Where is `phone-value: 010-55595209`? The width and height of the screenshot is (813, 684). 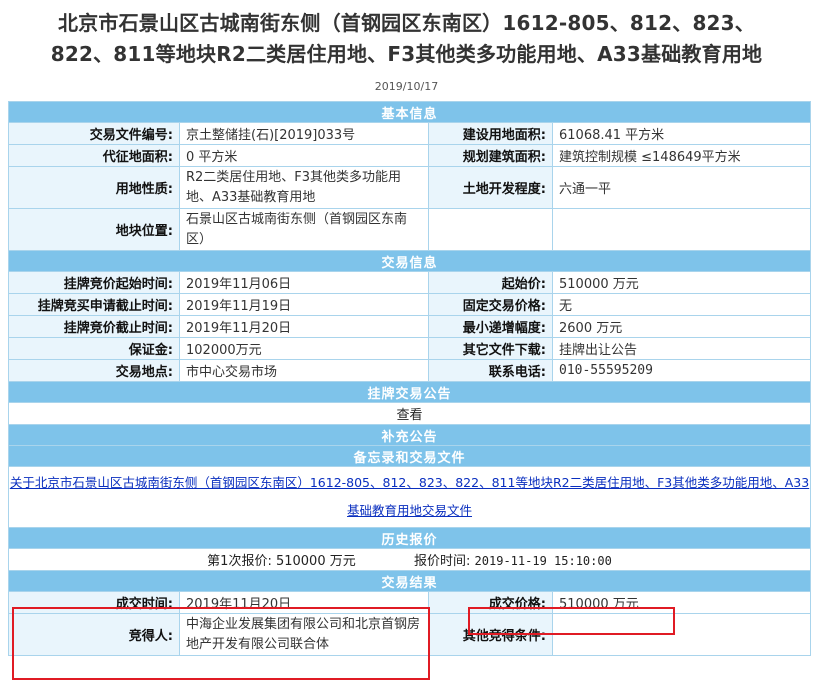
phone-value: 010-55595209 is located at coordinates (681, 370).